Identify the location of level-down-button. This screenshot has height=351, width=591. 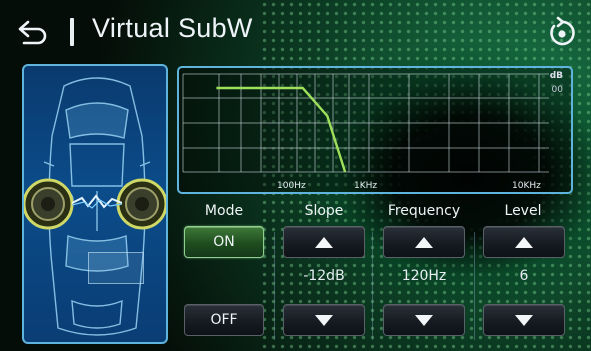
(524, 320).